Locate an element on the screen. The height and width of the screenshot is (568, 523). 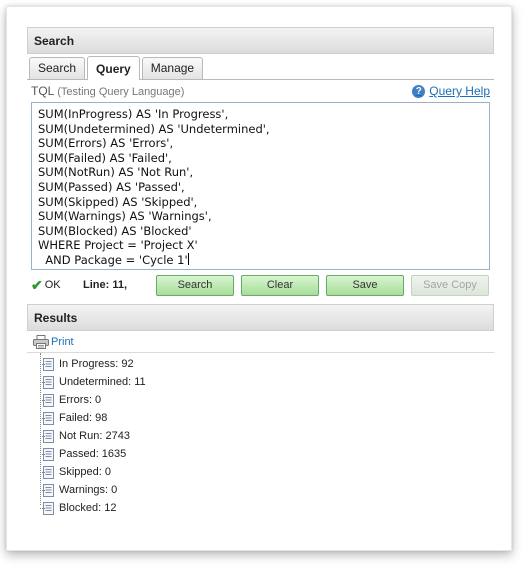
result-item: Warnings: 0 is located at coordinates (267, 490).